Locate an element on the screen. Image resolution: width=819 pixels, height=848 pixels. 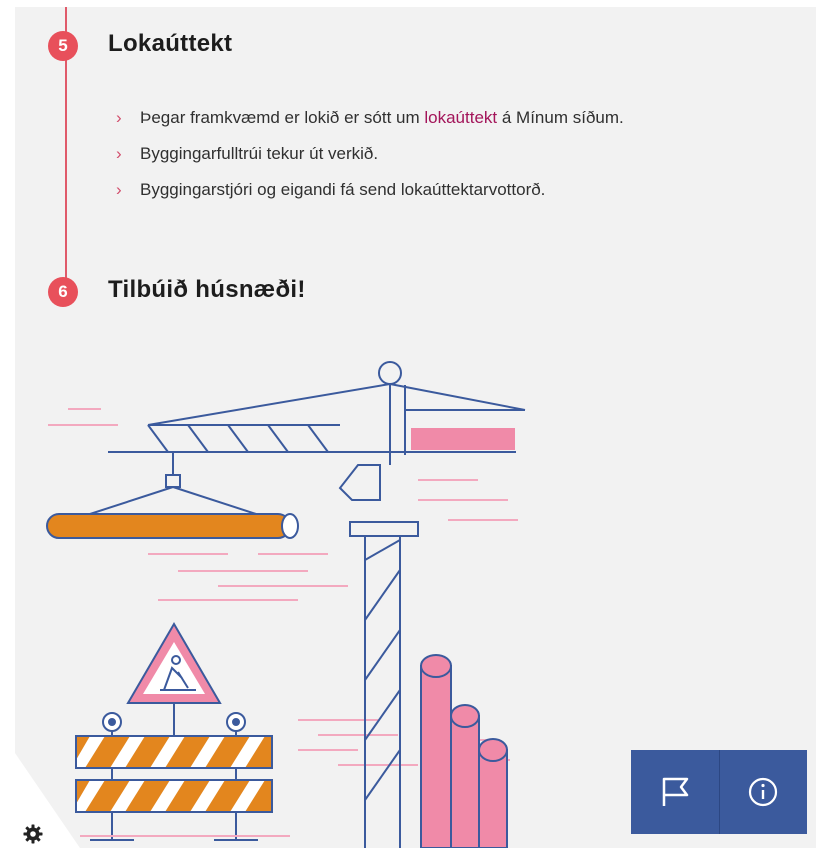
report-flag-button is located at coordinates (675, 792).